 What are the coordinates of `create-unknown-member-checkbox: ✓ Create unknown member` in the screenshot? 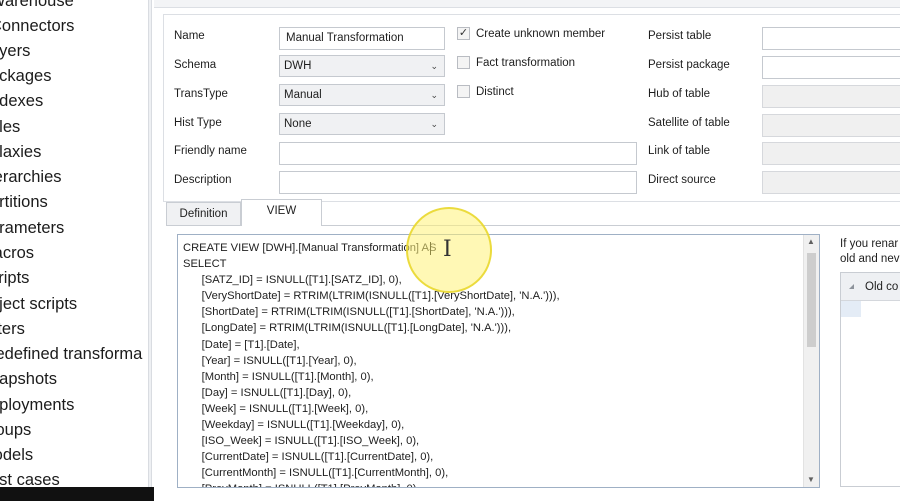 It's located at (531, 33).